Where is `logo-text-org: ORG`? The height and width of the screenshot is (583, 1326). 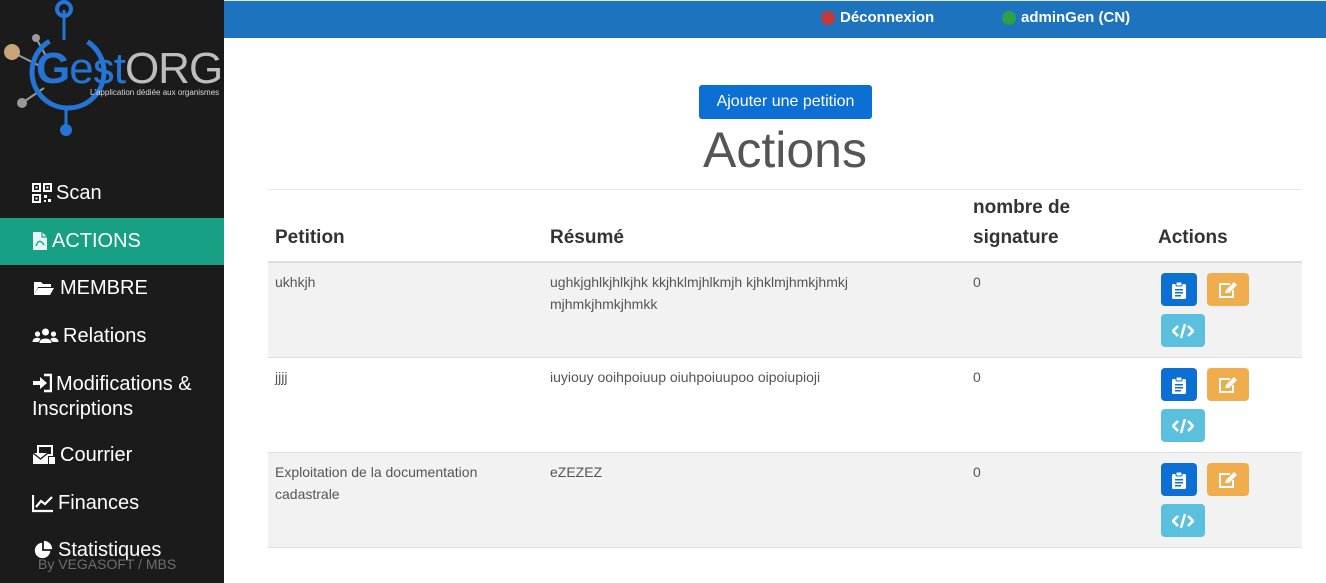
logo-text-org: ORG is located at coordinates (173, 68).